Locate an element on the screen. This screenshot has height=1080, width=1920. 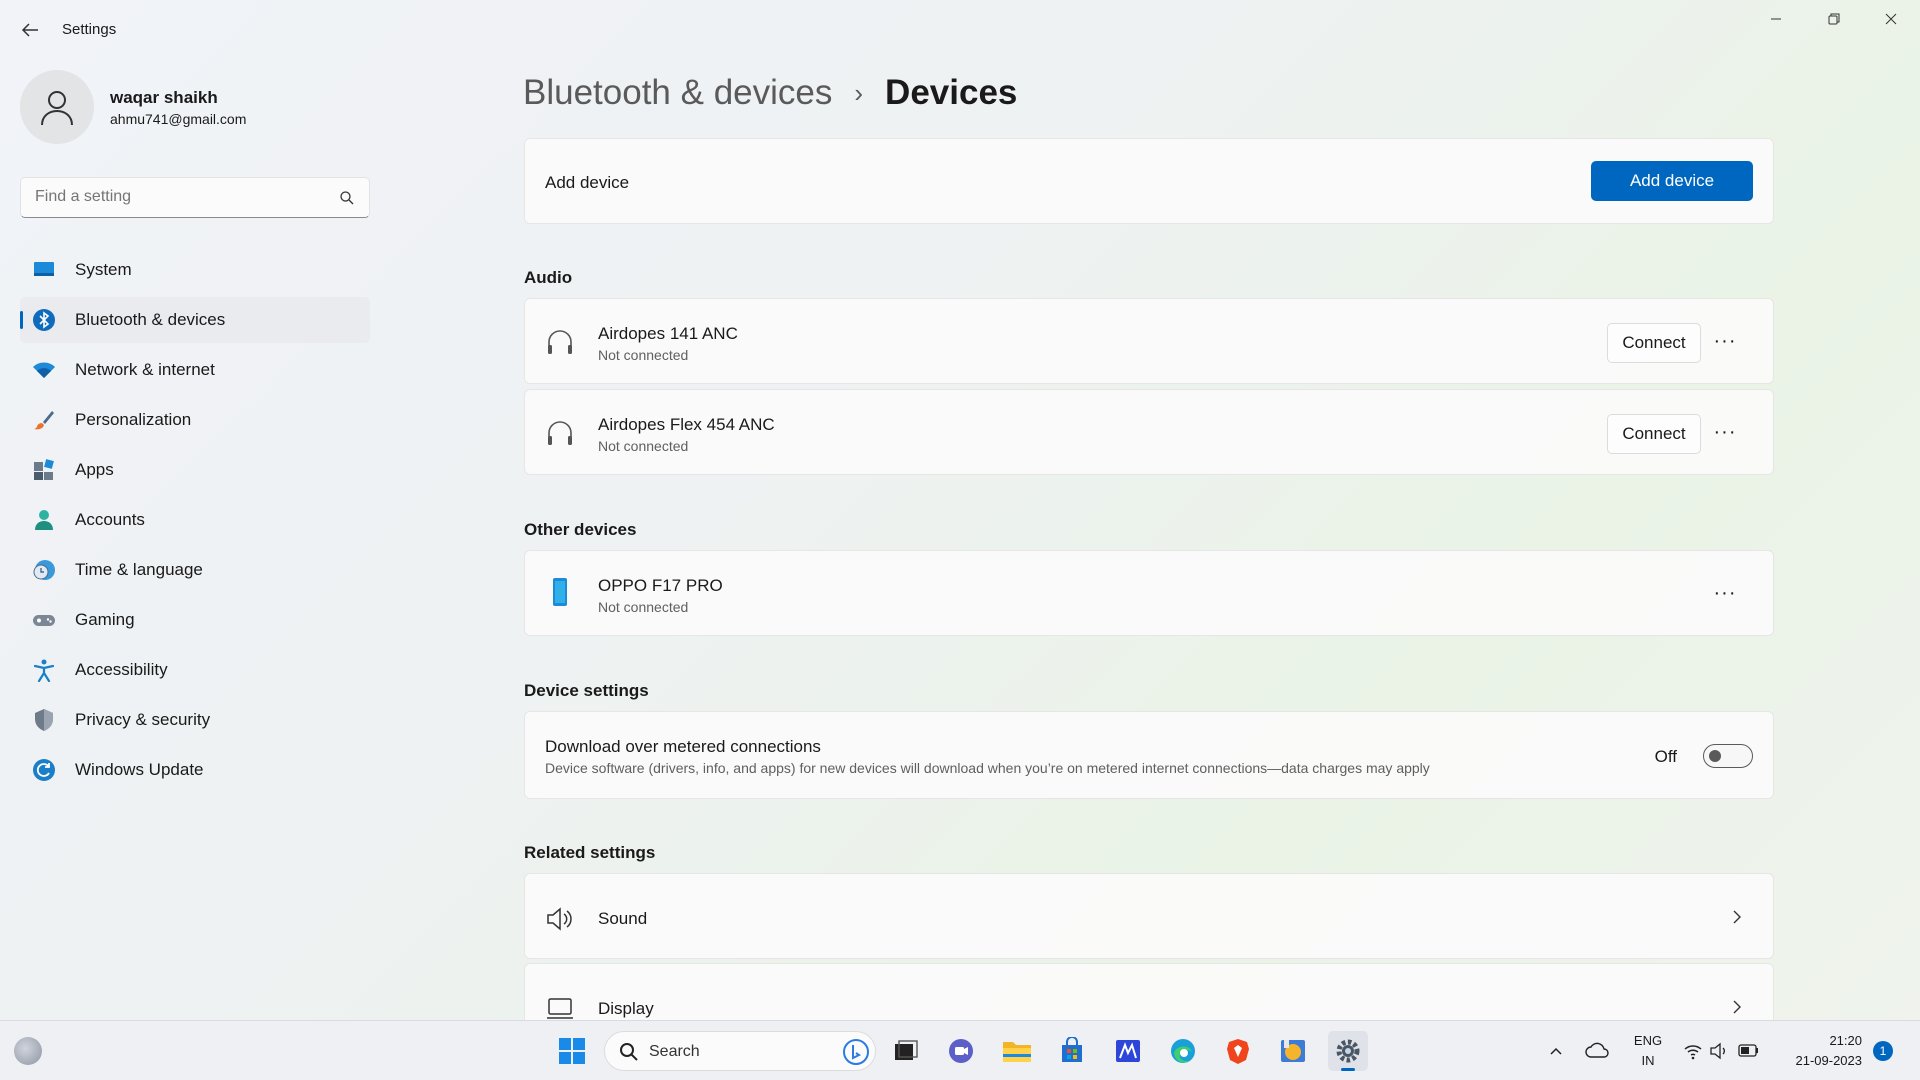
avatar is located at coordinates (57, 107).